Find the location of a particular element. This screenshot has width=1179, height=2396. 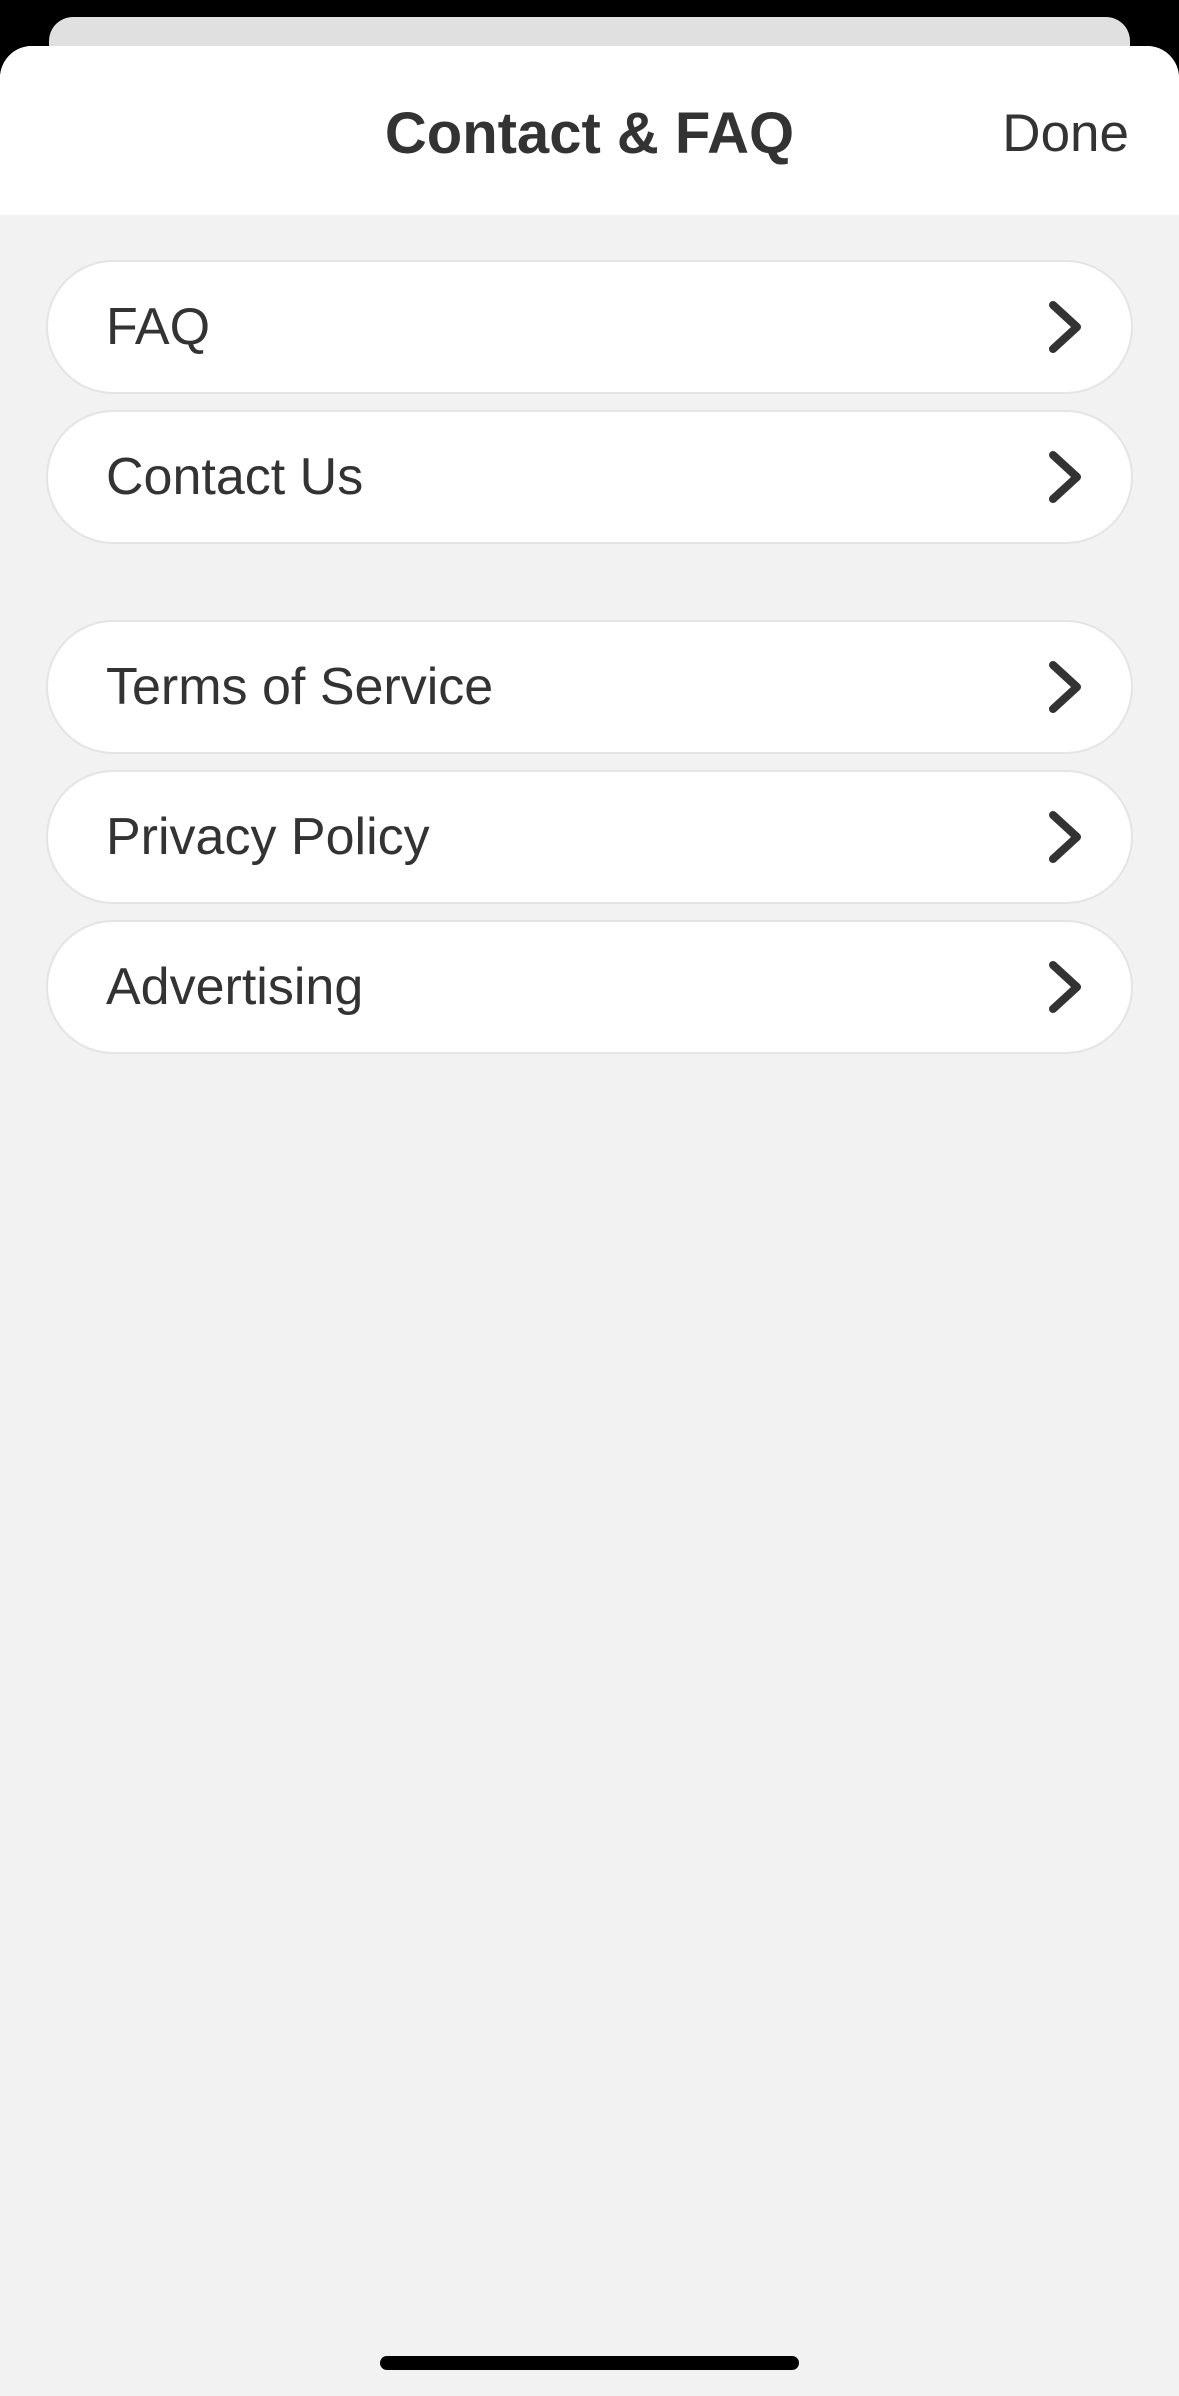

help-group: FAQ Contact Us is located at coordinates (589, 410).